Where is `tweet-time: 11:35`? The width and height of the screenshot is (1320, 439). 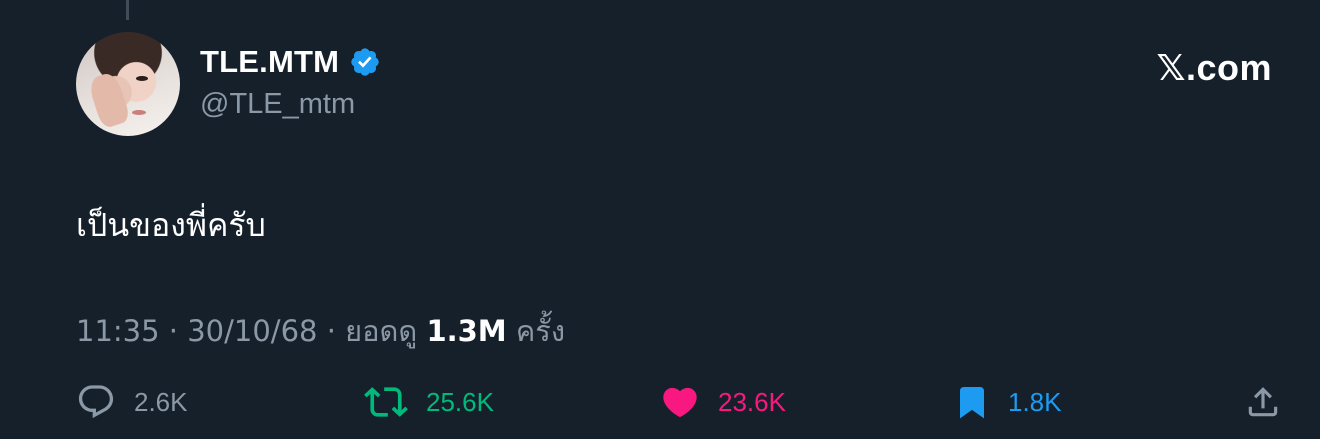
tweet-time: 11:35 is located at coordinates (118, 331).